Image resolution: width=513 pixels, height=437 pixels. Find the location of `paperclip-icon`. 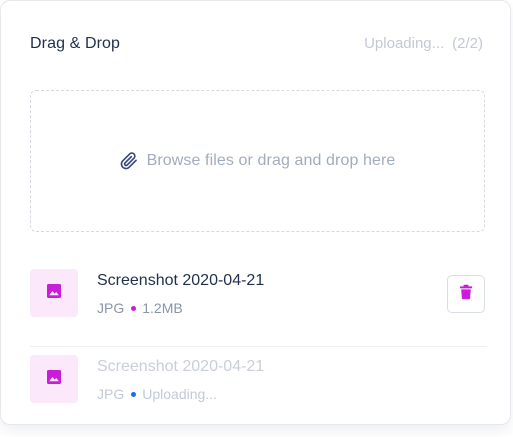

paperclip-icon is located at coordinates (129, 161).